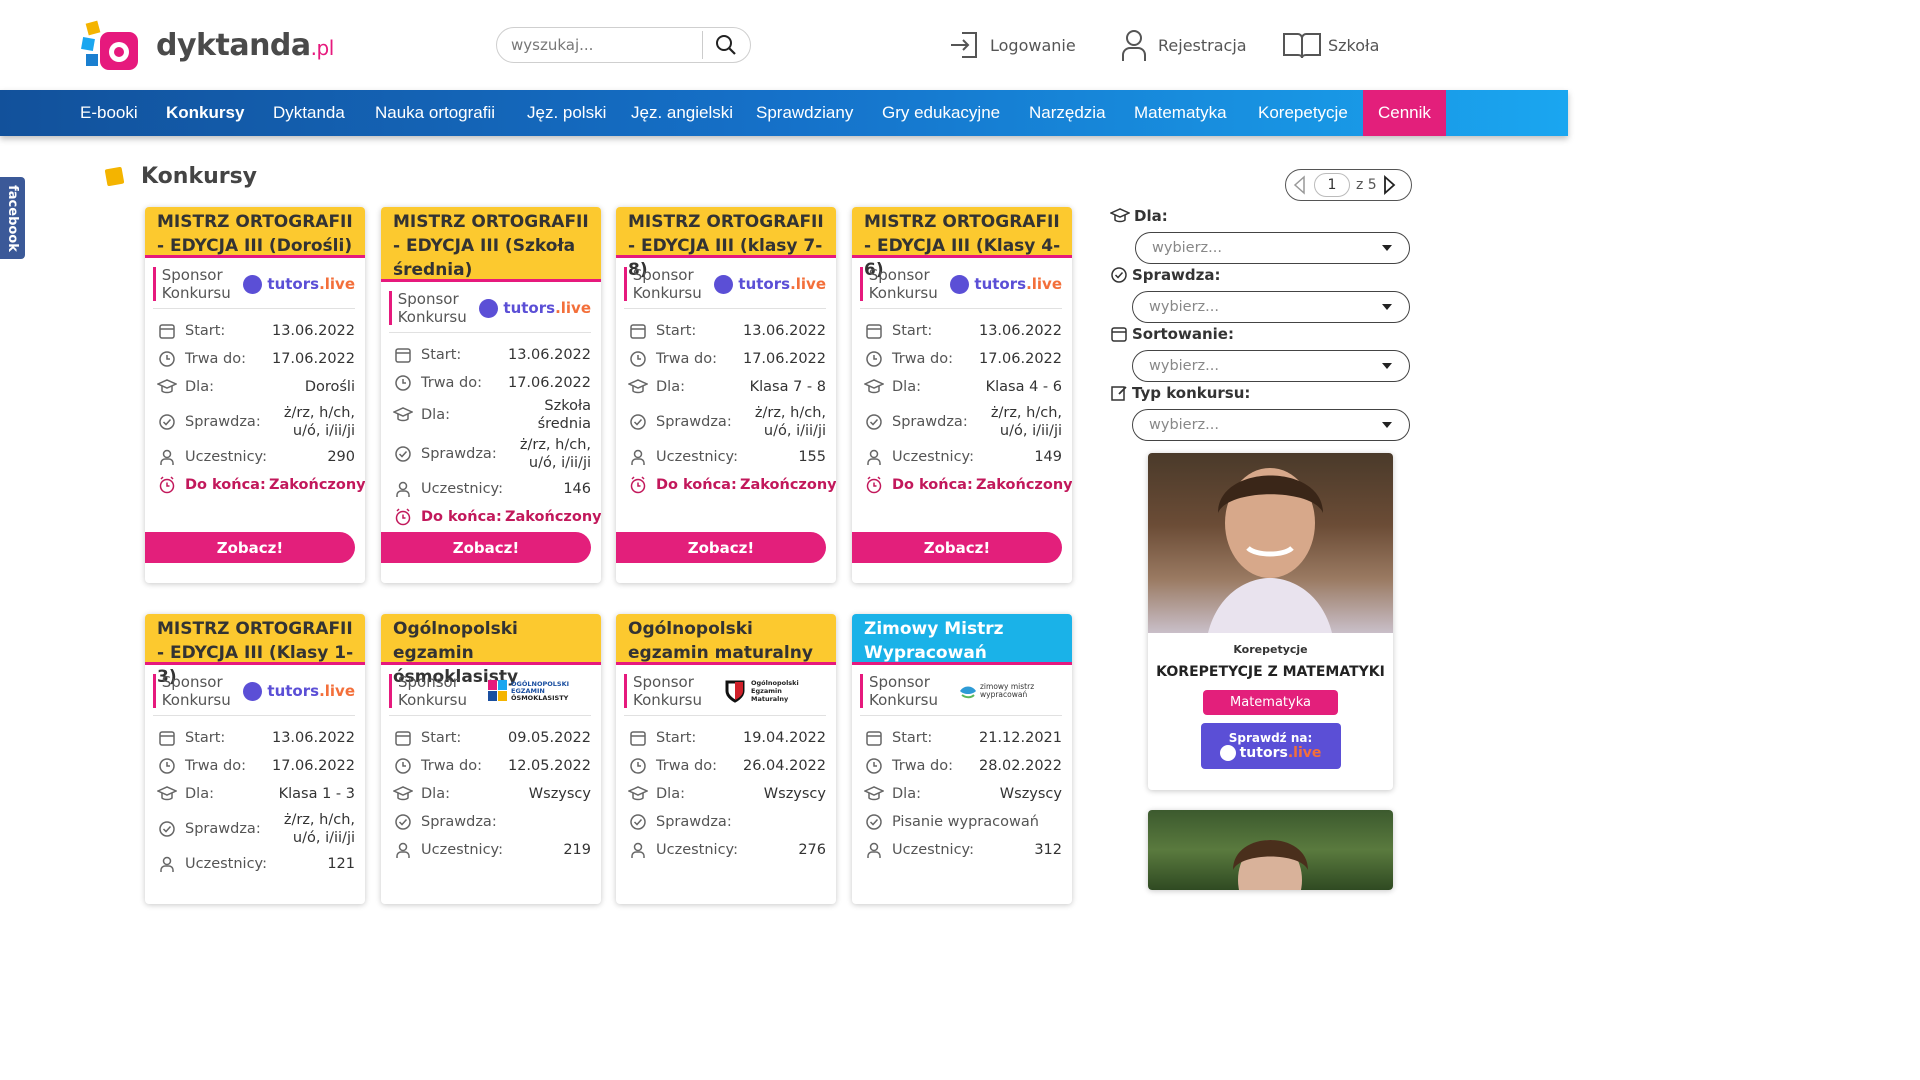 The height and width of the screenshot is (1080, 1920). What do you see at coordinates (732, 485) in the screenshot?
I see `remaining-row: Do końca: Zakończony` at bounding box center [732, 485].